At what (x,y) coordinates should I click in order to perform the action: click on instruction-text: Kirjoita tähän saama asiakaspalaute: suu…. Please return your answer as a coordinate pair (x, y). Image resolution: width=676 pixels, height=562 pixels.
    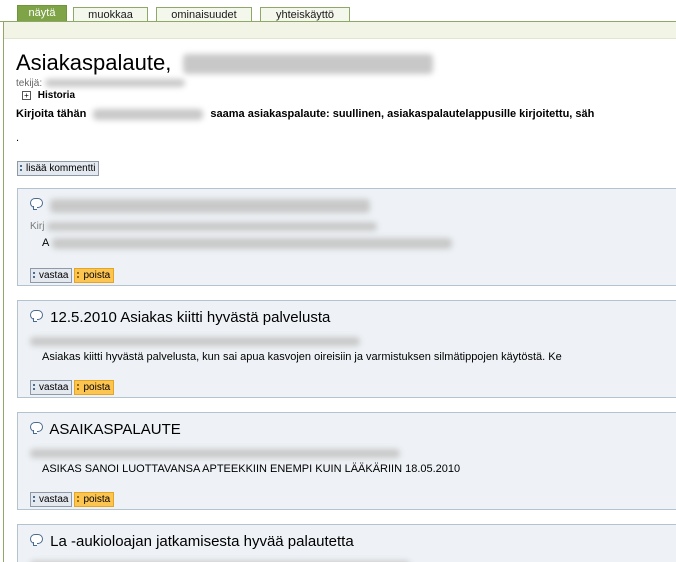
    Looking at the image, I should click on (305, 114).